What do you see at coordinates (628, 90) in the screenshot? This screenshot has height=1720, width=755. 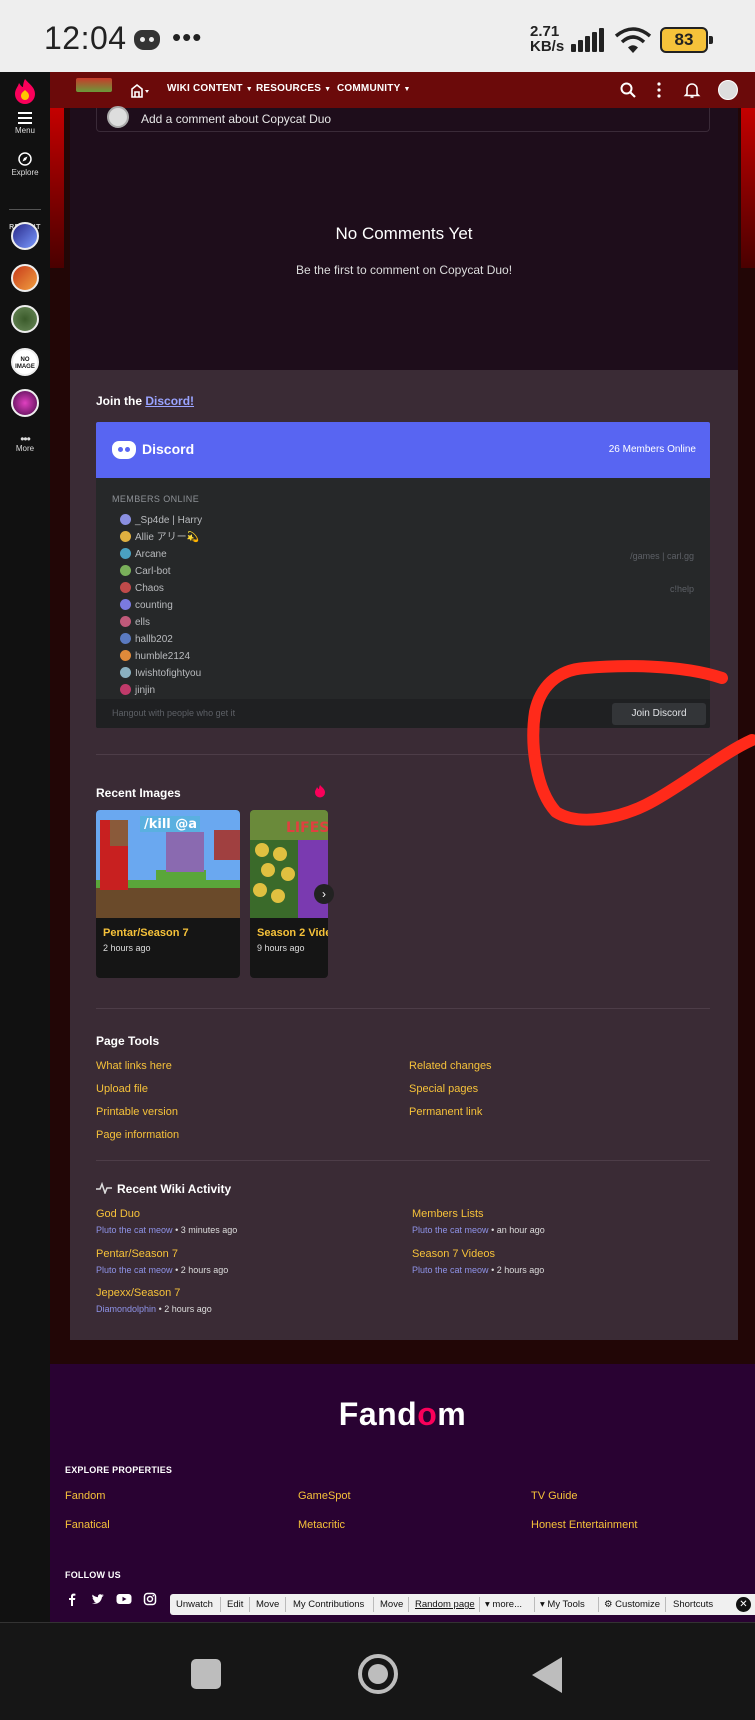 I see `search-icon` at bounding box center [628, 90].